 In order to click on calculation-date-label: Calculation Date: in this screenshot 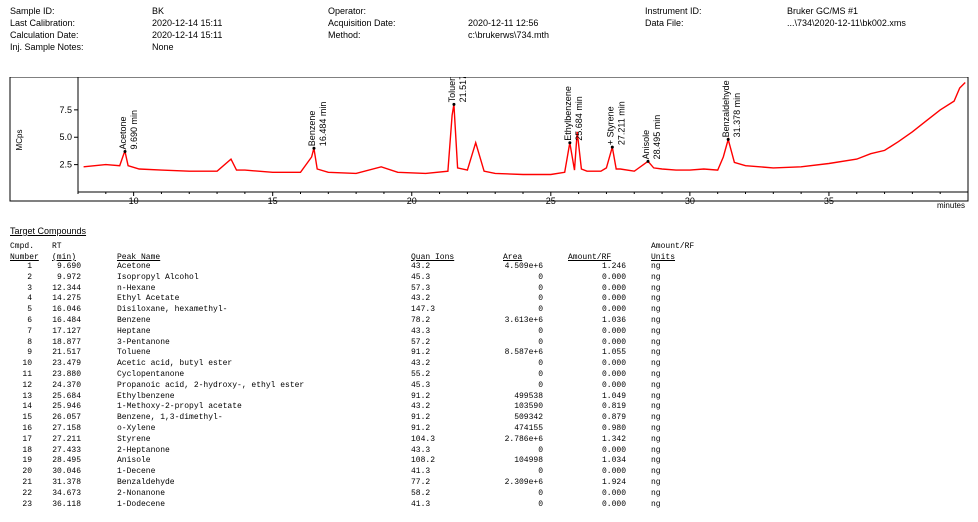, I will do `click(44, 35)`.